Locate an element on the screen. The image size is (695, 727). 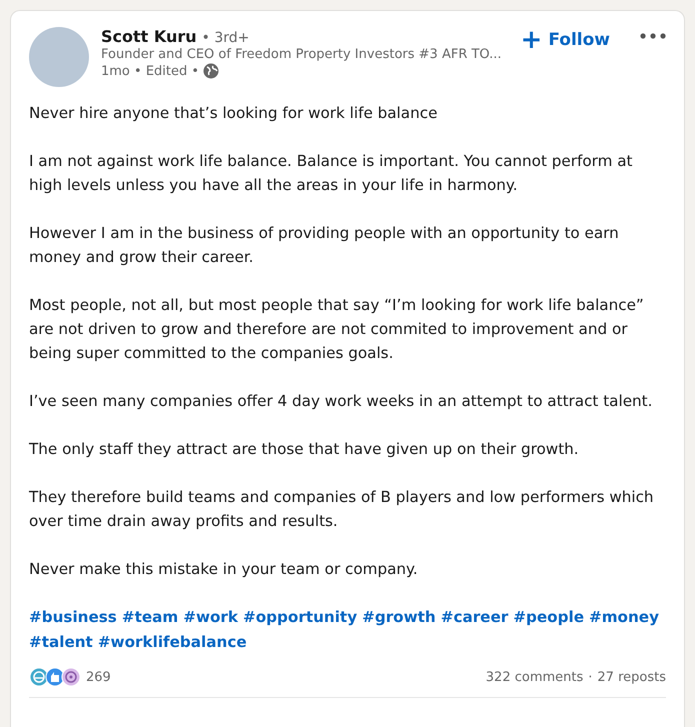
hashtag-link: #growth is located at coordinates (399, 617).